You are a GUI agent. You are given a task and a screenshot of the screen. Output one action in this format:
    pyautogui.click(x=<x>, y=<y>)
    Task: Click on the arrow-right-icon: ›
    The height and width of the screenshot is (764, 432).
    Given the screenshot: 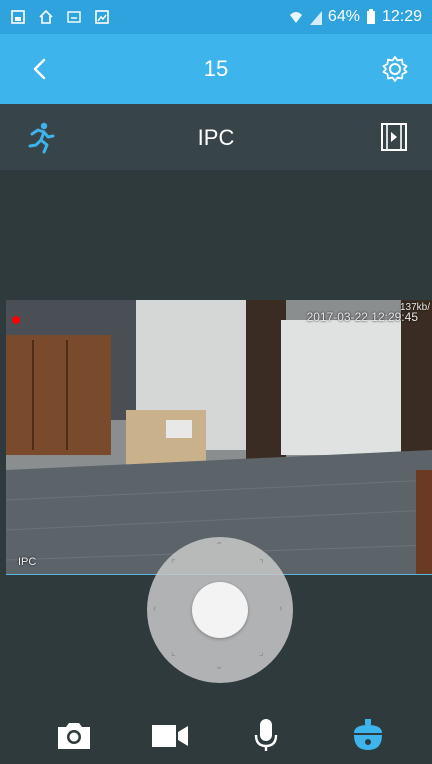 What is the action you would take?
    pyautogui.click(x=280, y=608)
    